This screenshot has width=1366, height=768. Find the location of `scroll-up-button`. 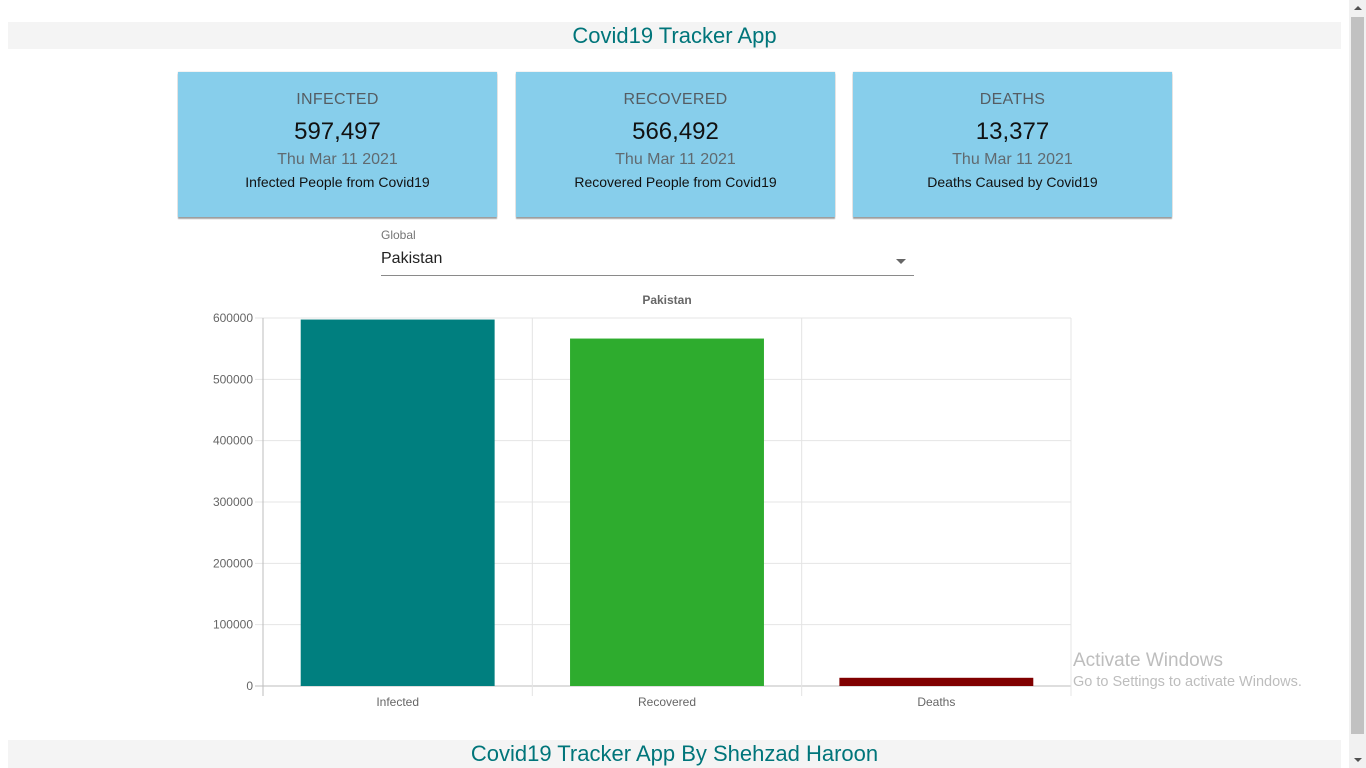

scroll-up-button is located at coordinates (1357, 8).